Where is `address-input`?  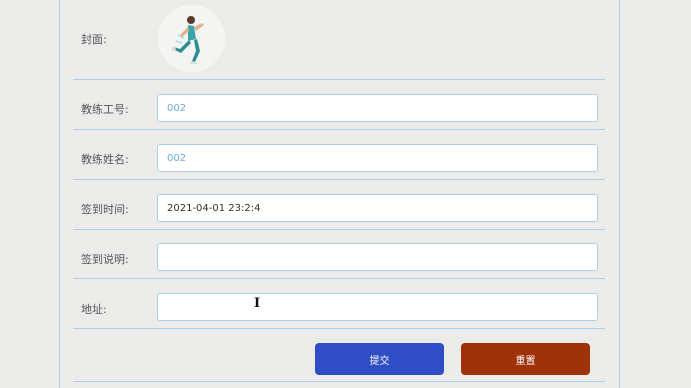
address-input is located at coordinates (377, 307).